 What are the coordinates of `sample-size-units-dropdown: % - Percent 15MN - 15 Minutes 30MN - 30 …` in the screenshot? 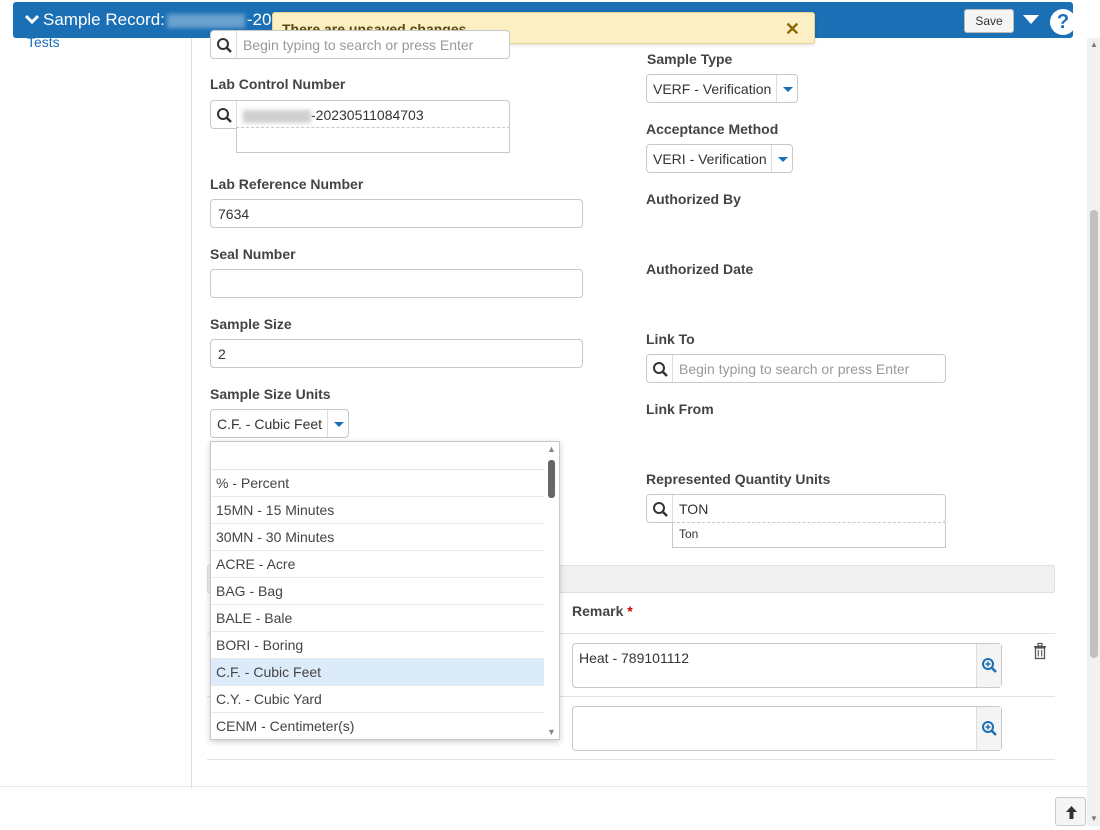 It's located at (385, 590).